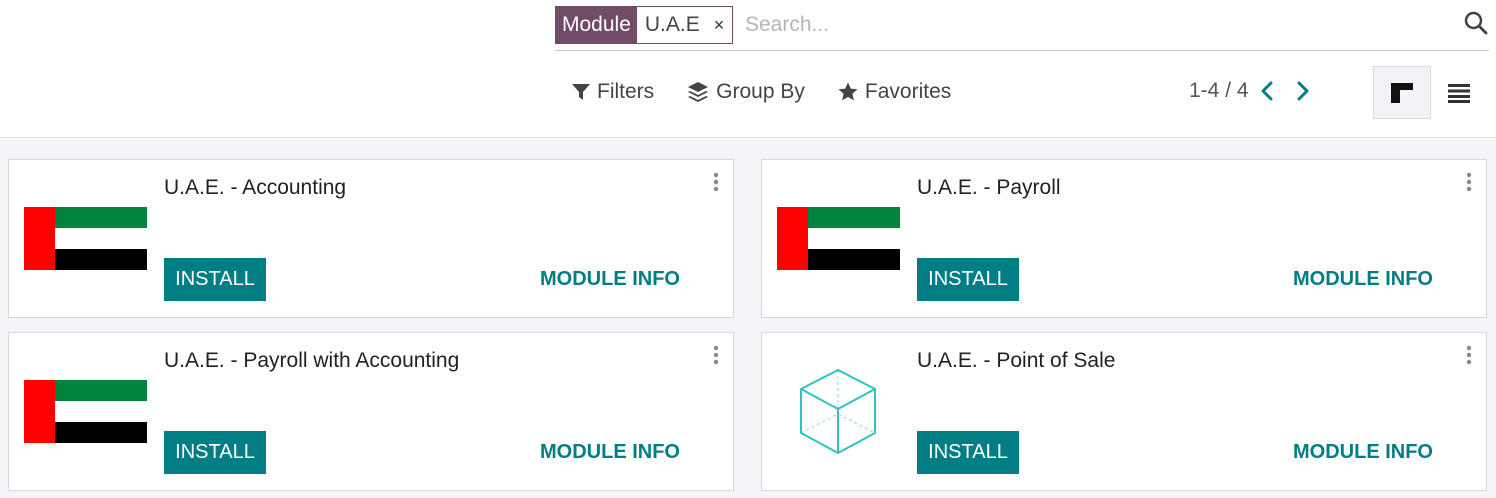  I want to click on chevron-right-icon, so click(1303, 91).